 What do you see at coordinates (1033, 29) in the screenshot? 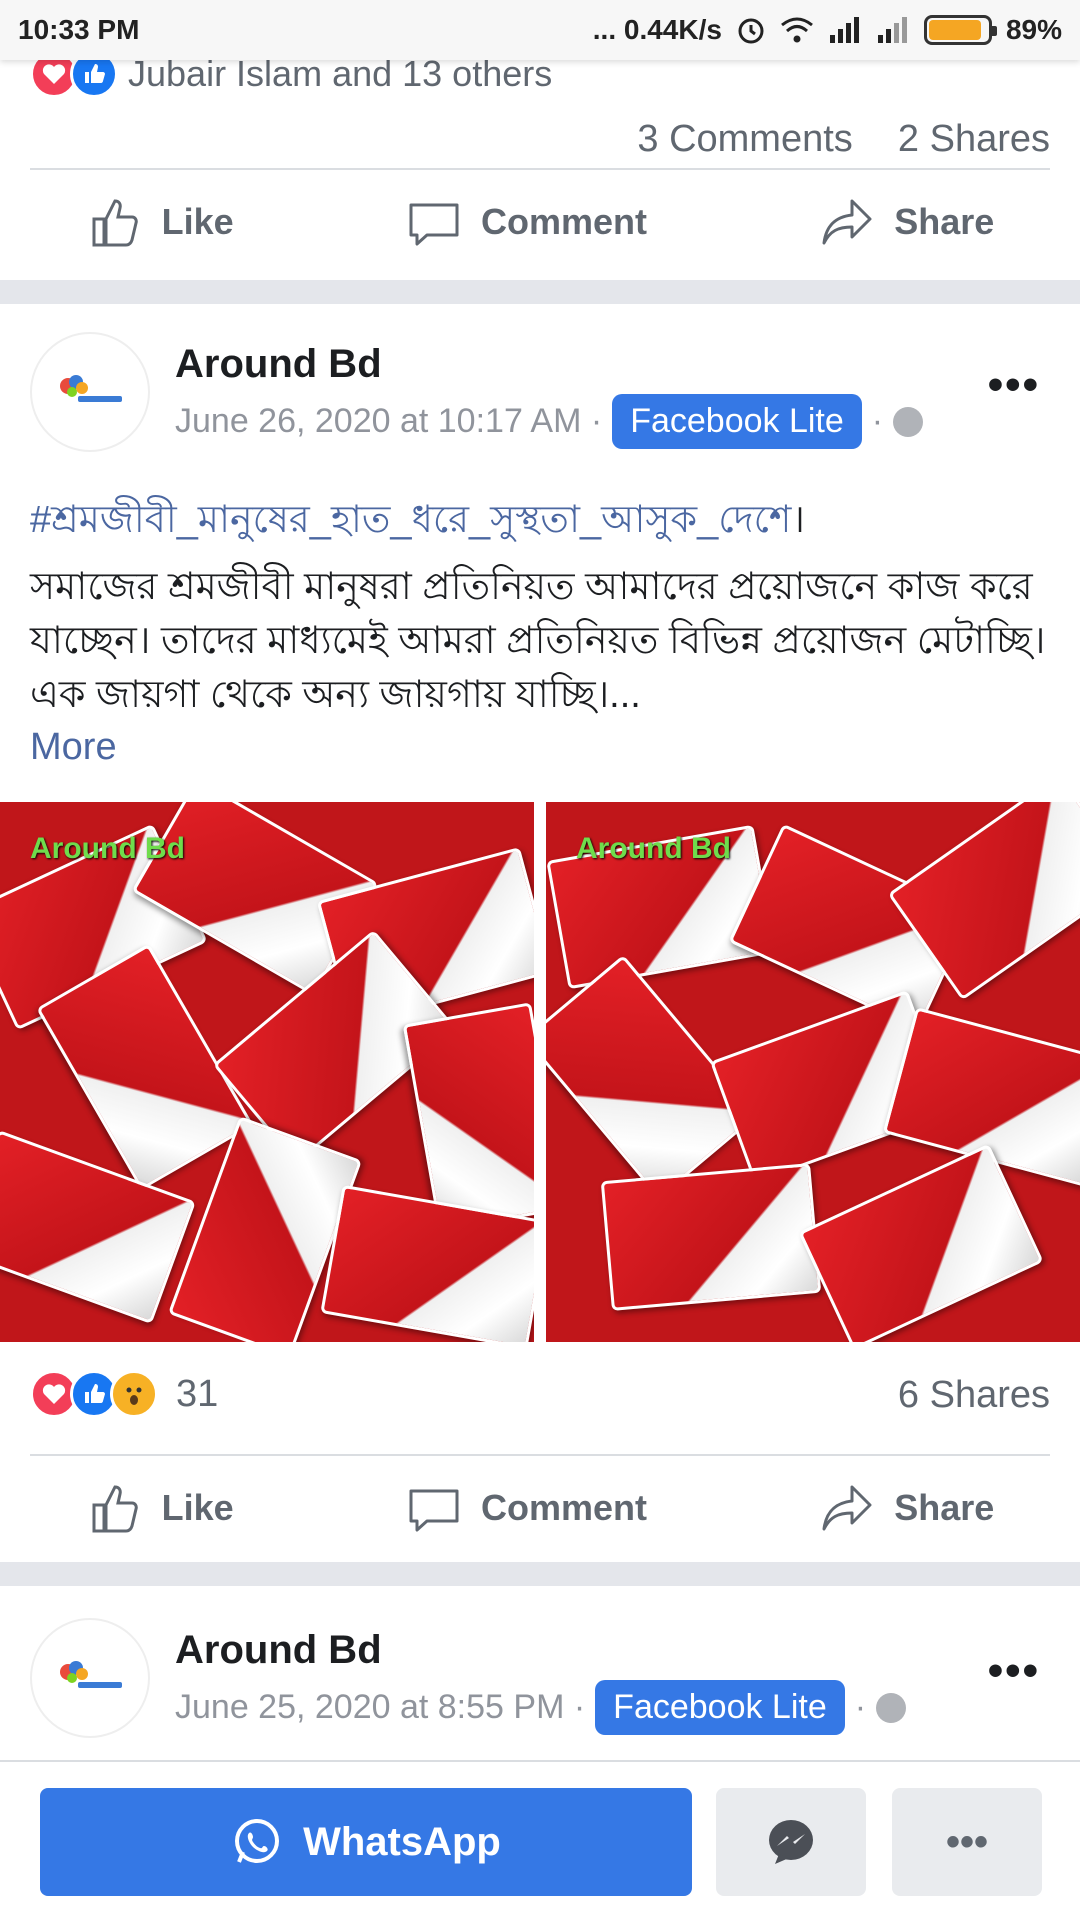
I see `battery-percent: 89%` at bounding box center [1033, 29].